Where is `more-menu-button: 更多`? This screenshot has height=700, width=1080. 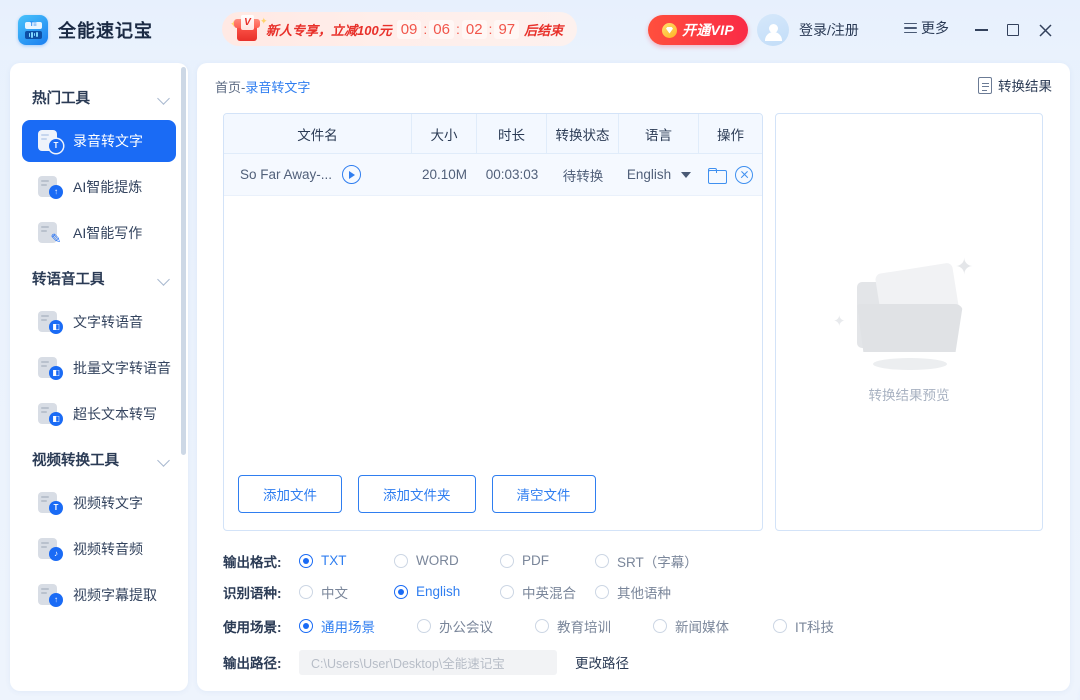
more-menu-button: 更多 is located at coordinates (926, 28).